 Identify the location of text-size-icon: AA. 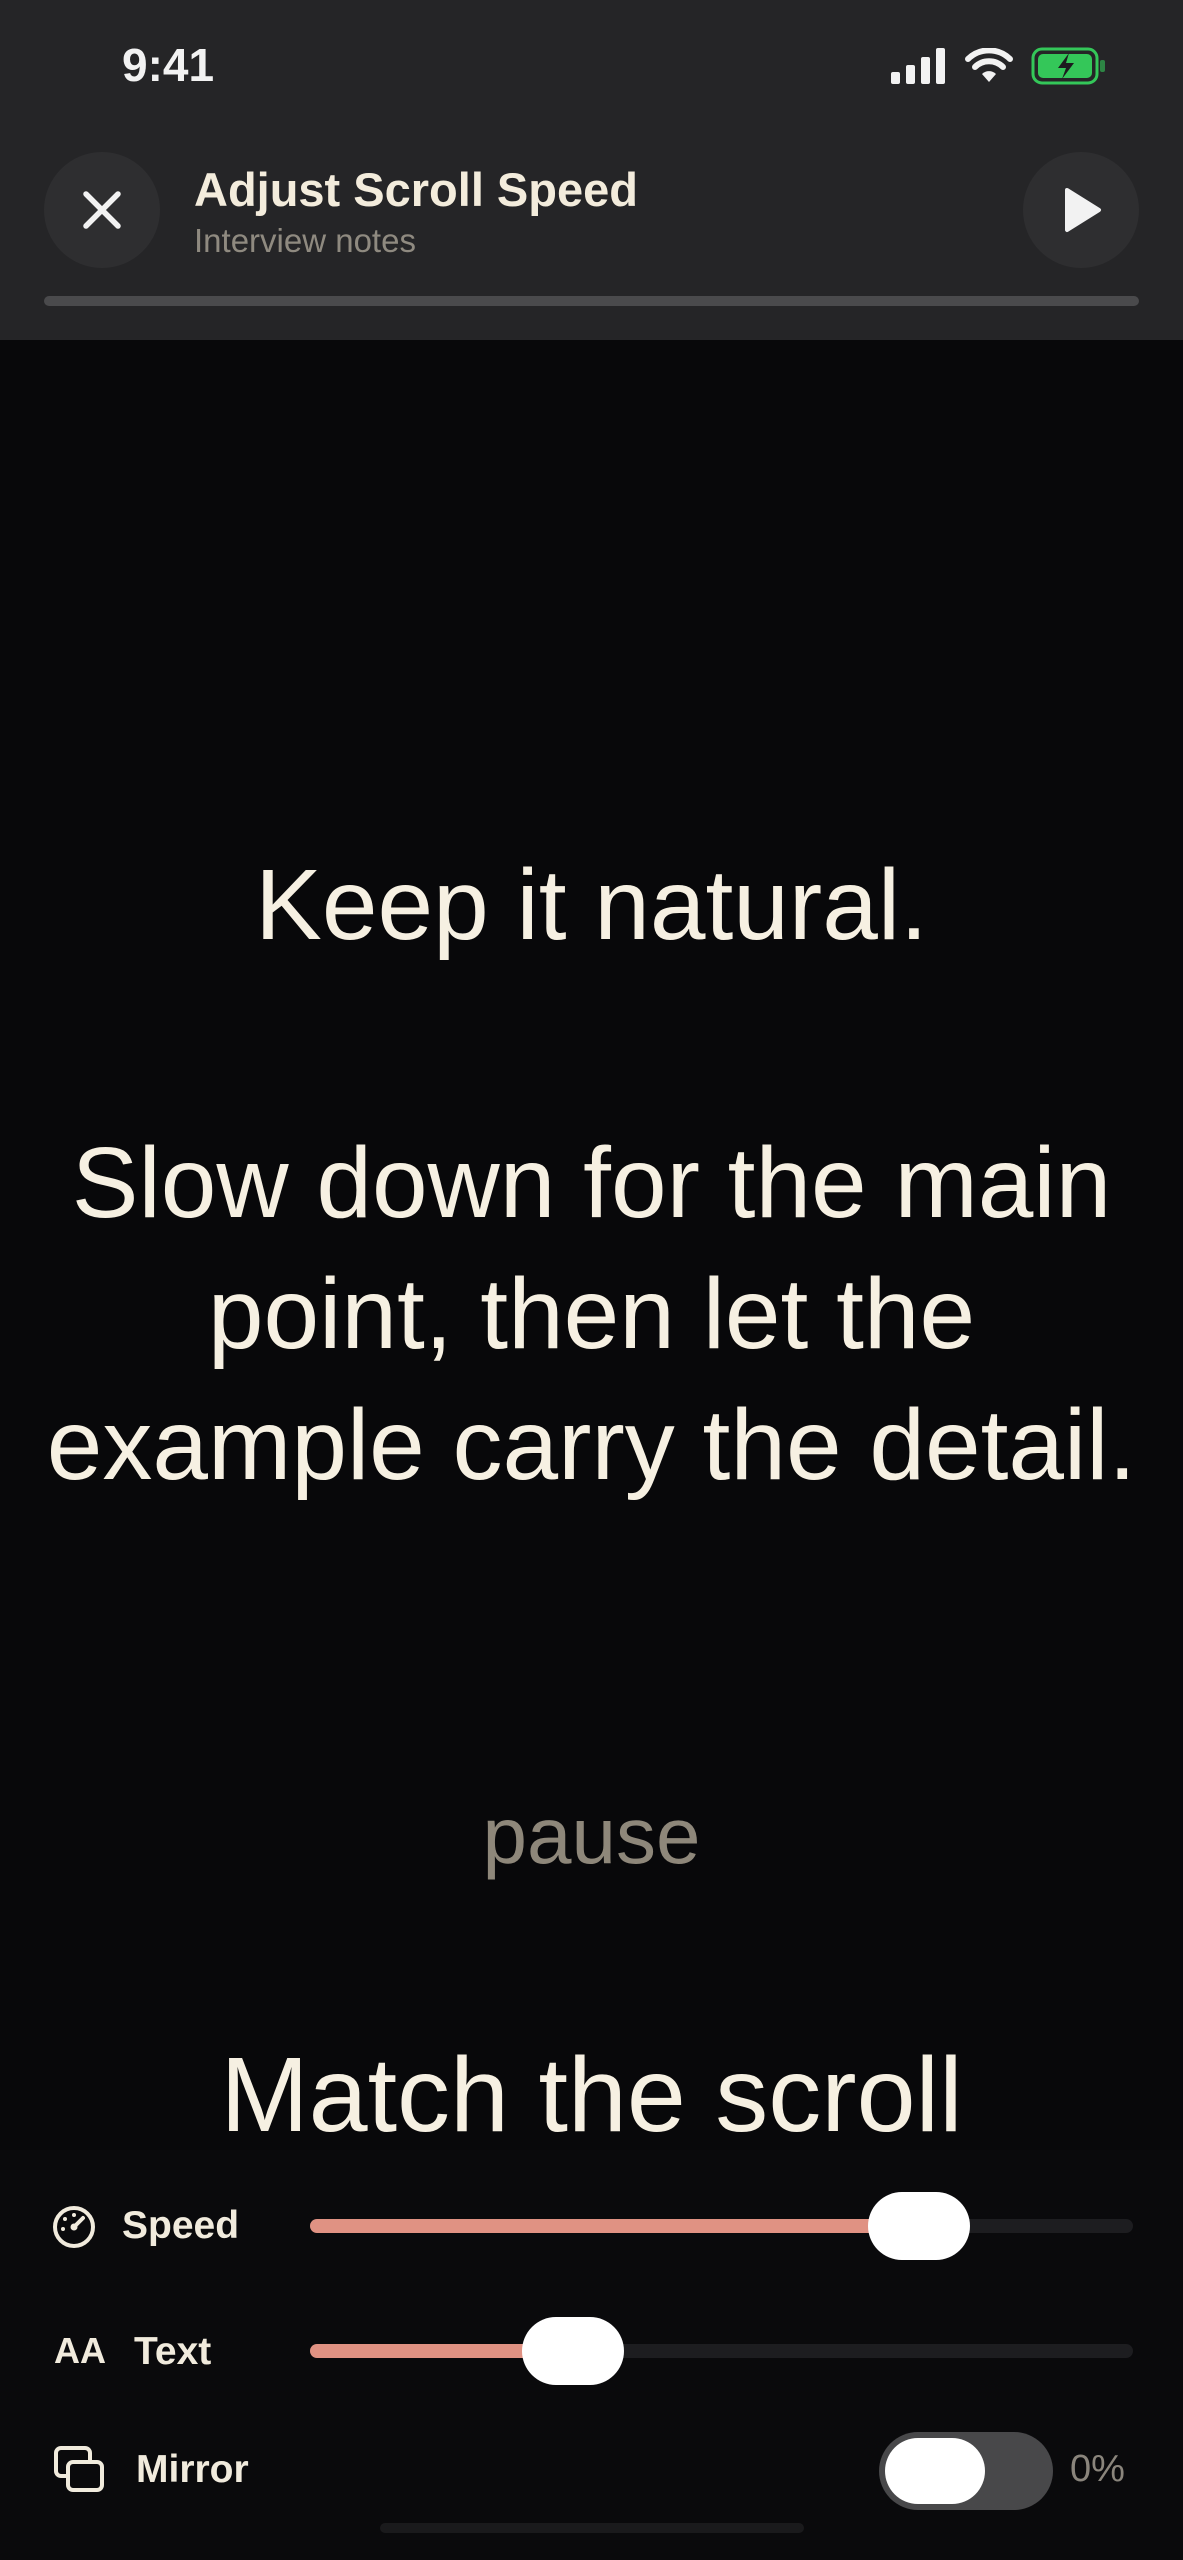
(80, 2350).